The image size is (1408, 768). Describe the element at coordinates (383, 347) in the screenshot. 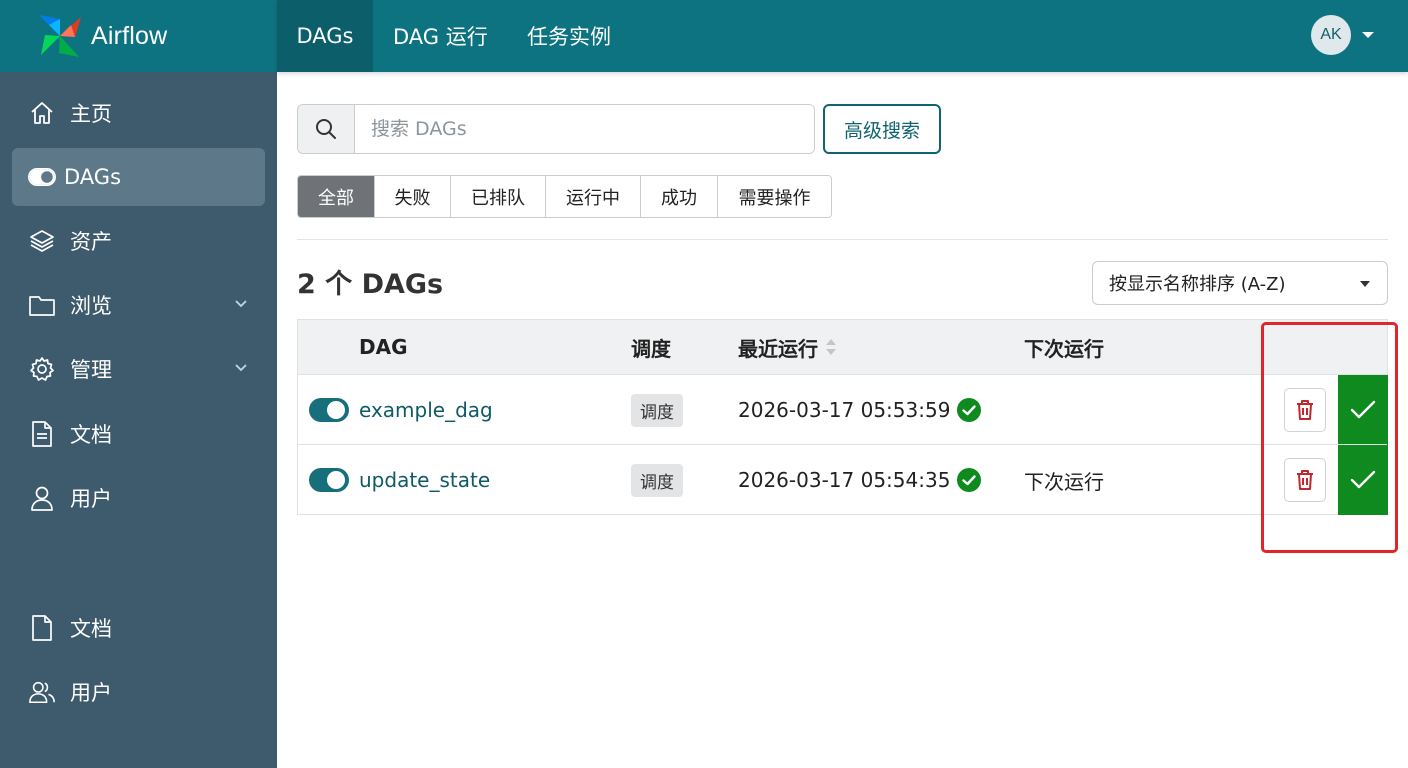

I see `column-header-dag: DAG` at that location.